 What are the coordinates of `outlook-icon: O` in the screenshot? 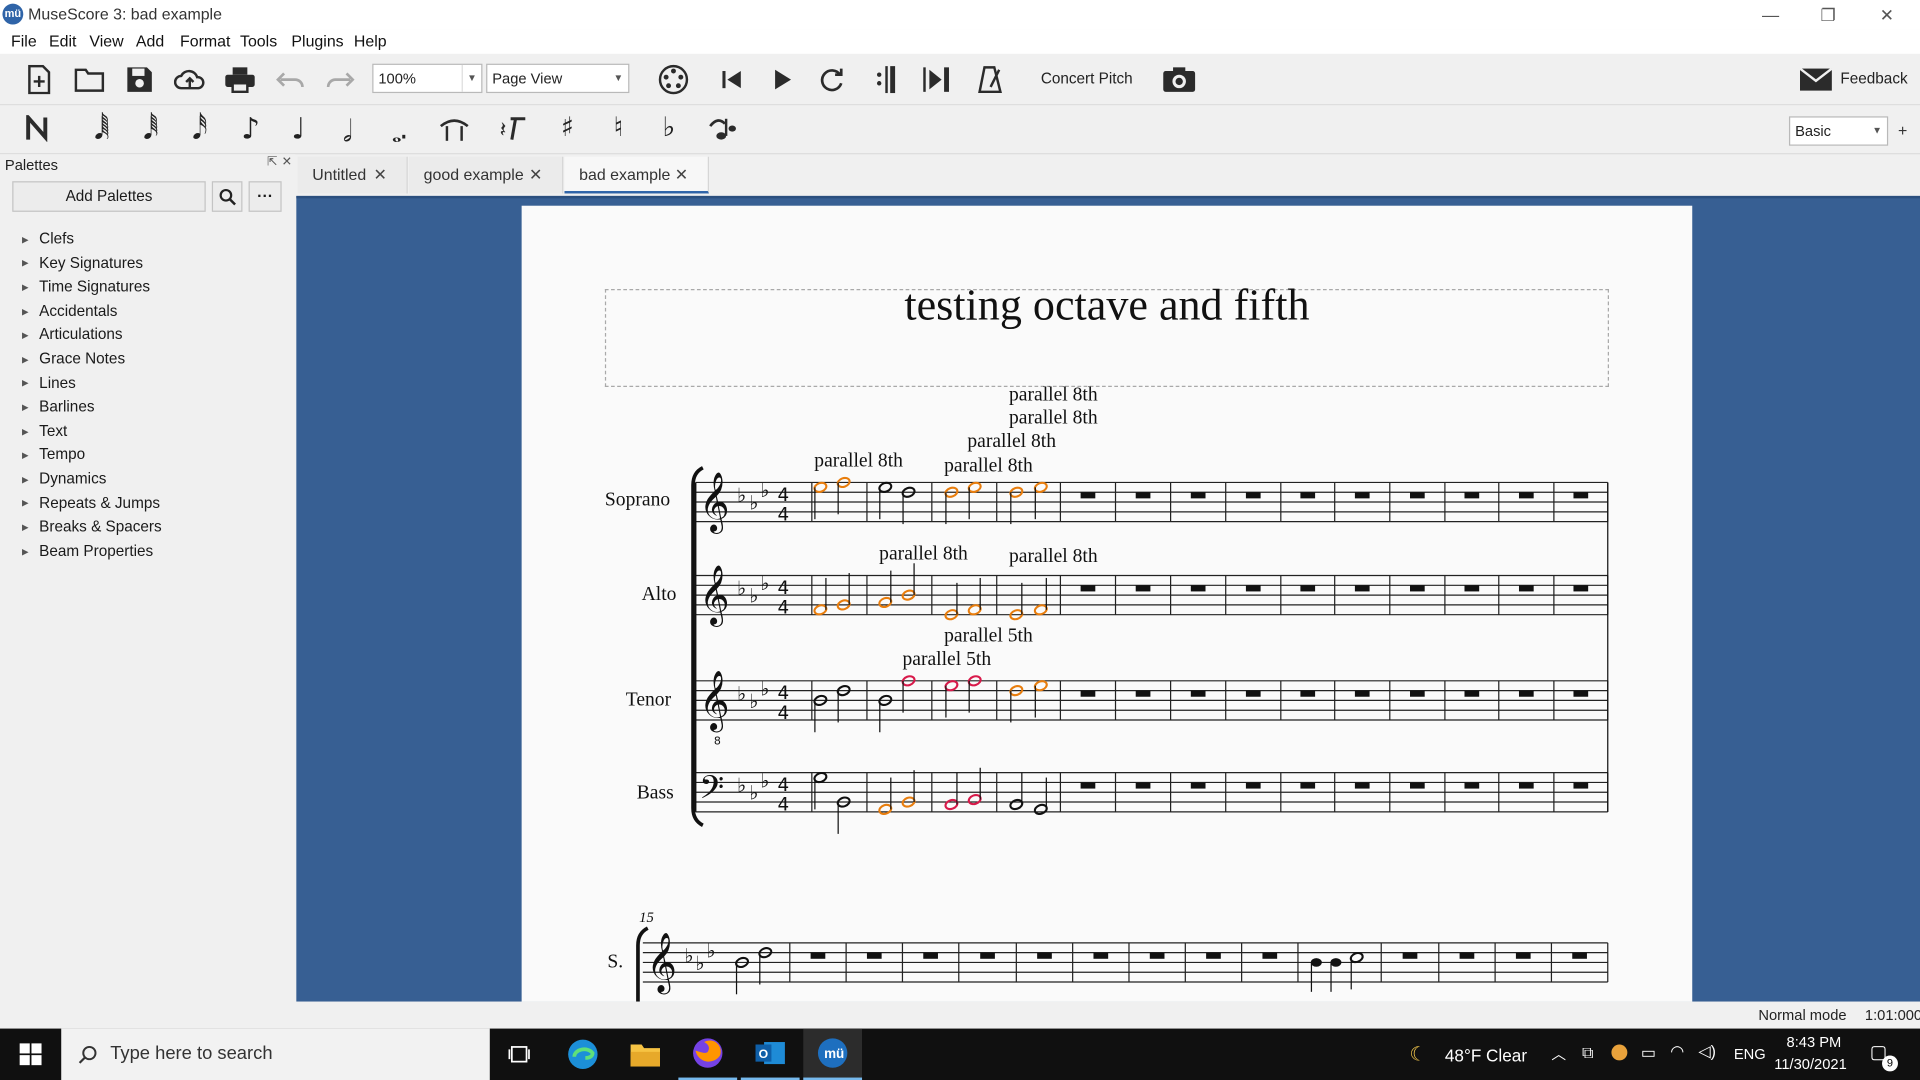 It's located at (770, 1054).